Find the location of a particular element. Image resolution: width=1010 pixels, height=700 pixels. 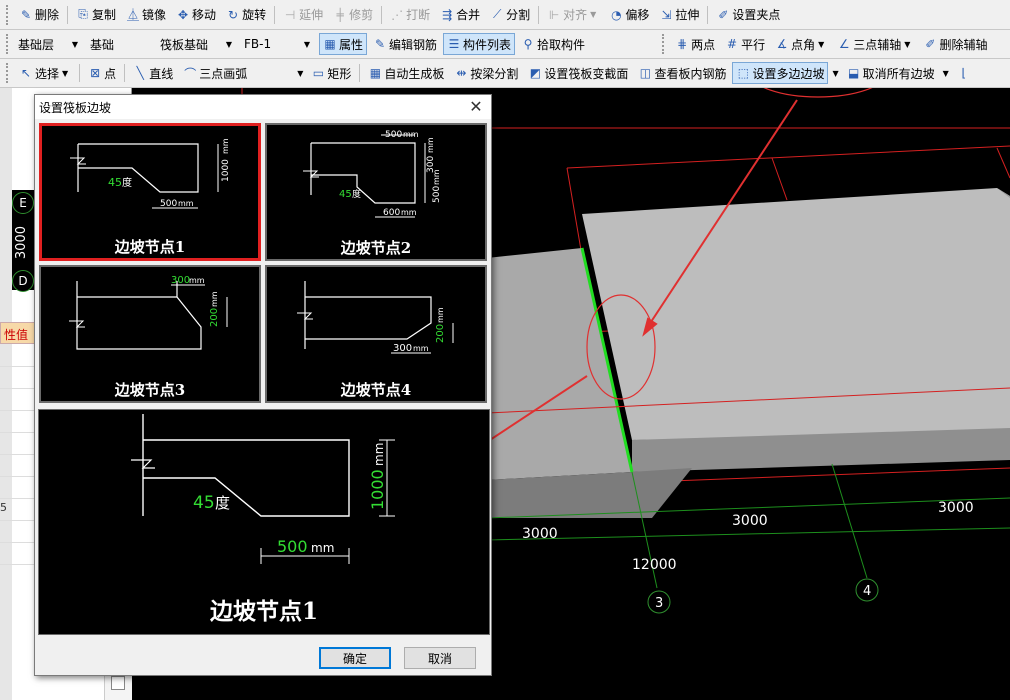

rotate-icon: ↻ is located at coordinates (233, 14).